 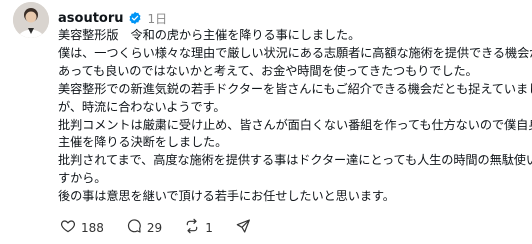 What do you see at coordinates (68, 227) in the screenshot?
I see `heart-icon` at bounding box center [68, 227].